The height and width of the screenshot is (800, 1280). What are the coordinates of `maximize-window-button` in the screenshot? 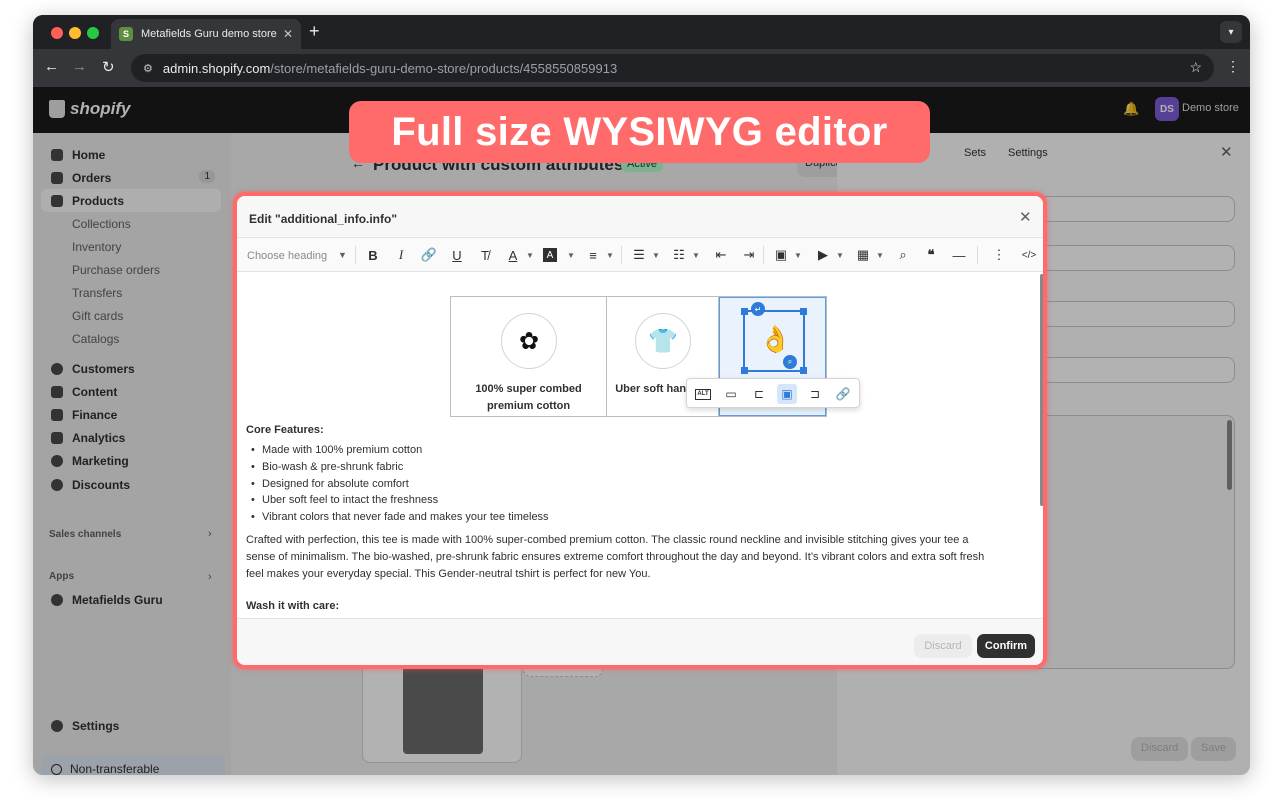 It's located at (93, 33).